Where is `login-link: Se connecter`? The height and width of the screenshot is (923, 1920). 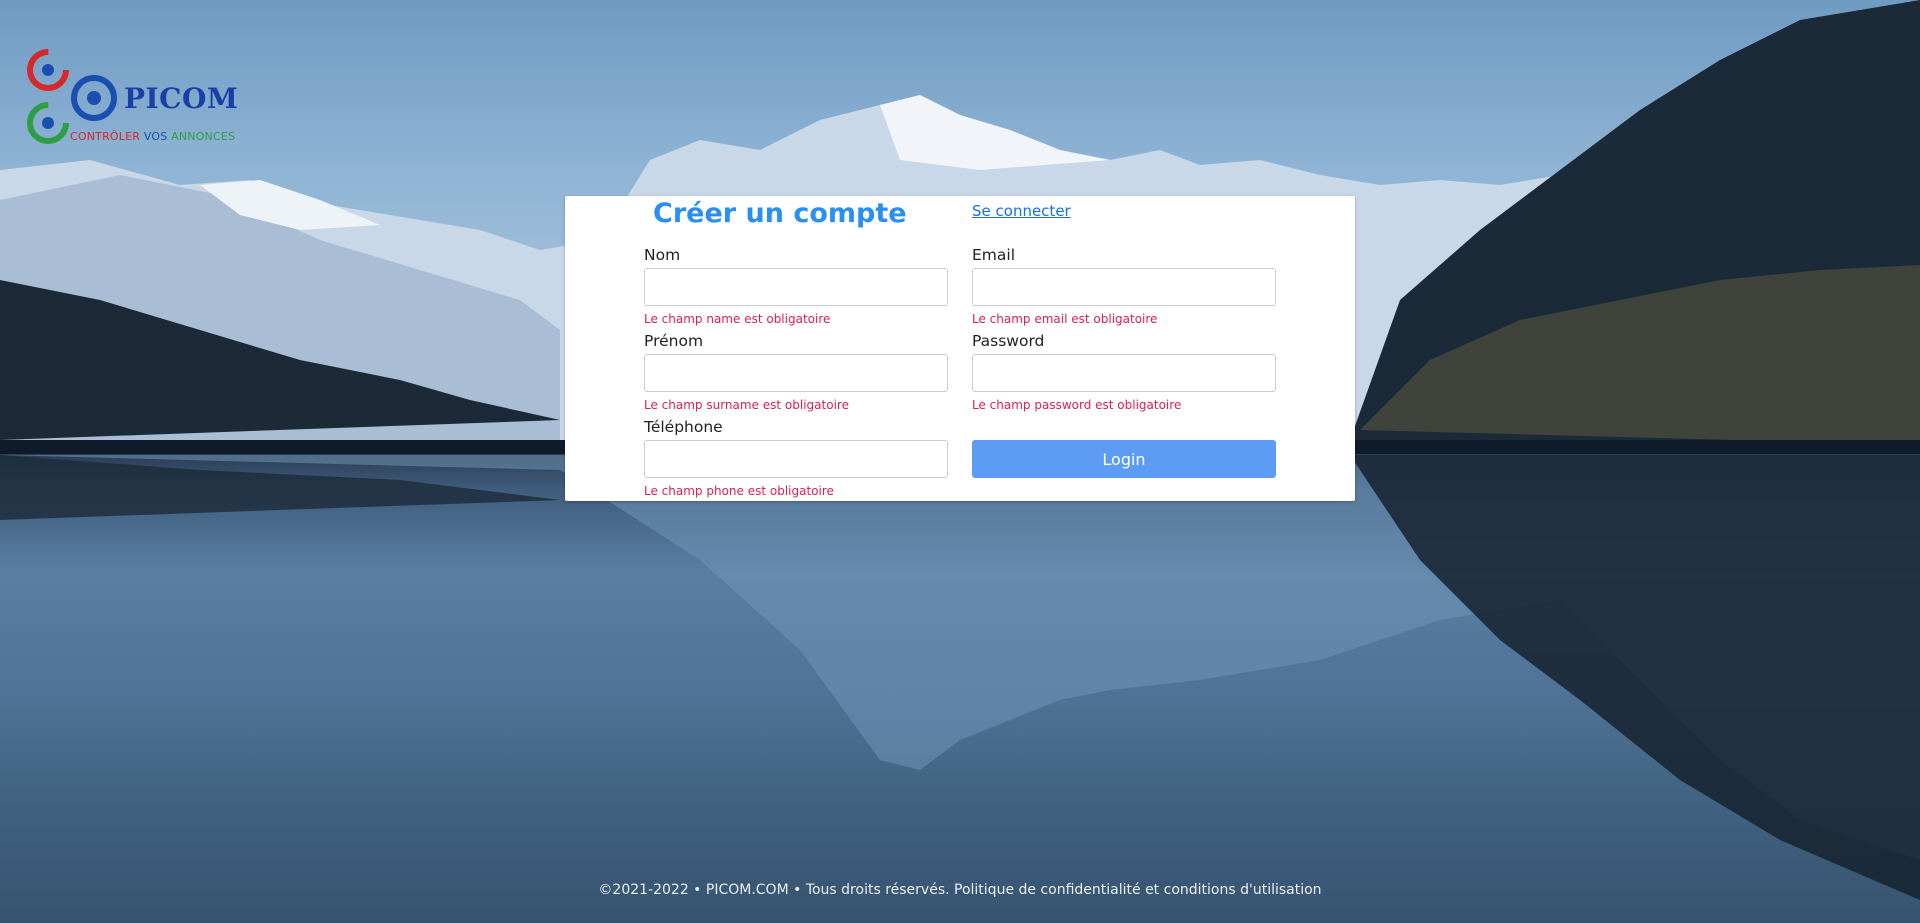 login-link: Se connecter is located at coordinates (1021, 211).